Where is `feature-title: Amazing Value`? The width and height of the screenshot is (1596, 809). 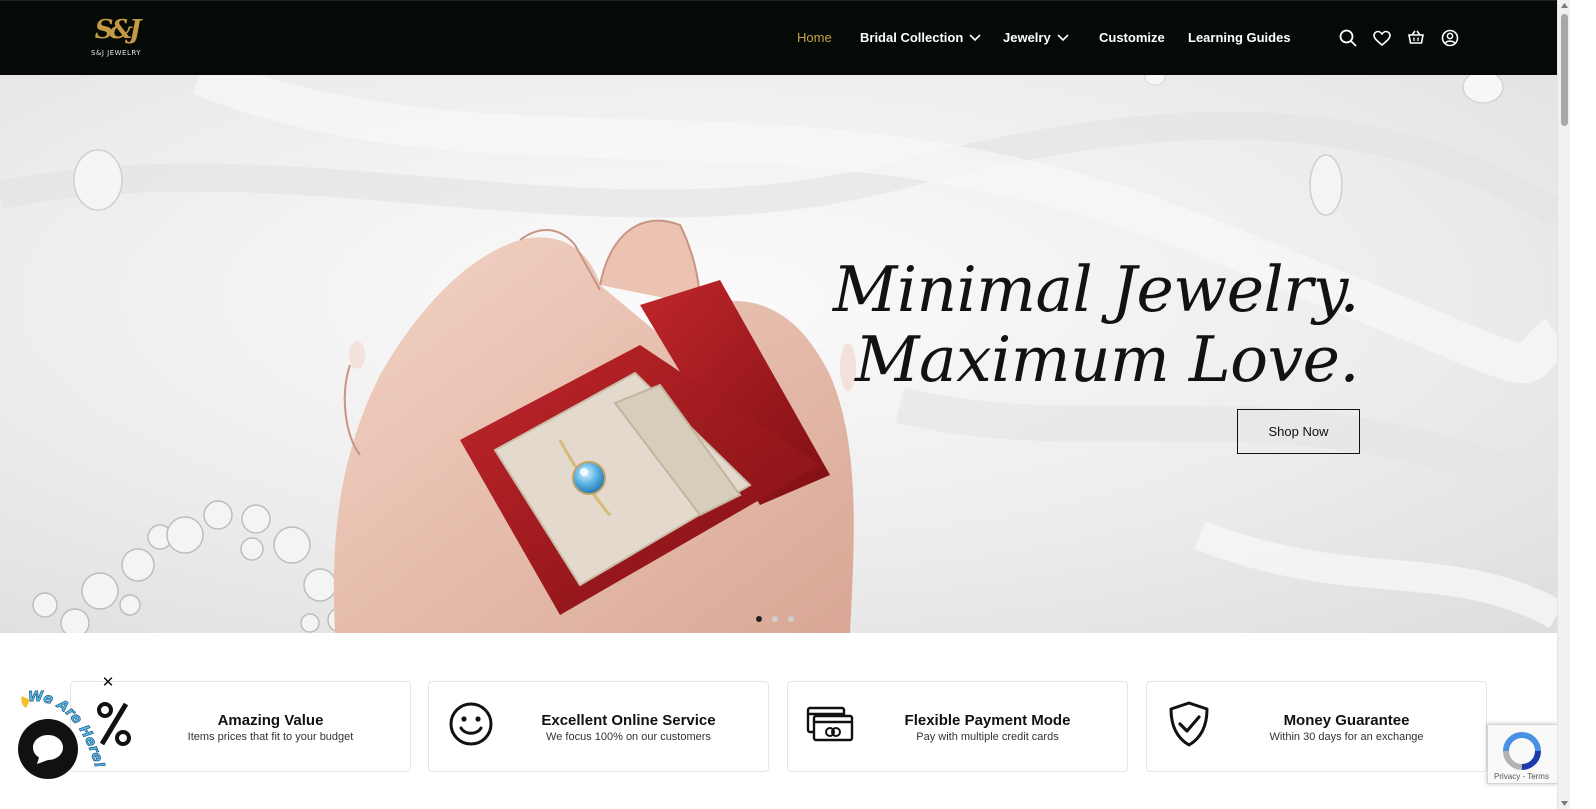 feature-title: Amazing Value is located at coordinates (270, 720).